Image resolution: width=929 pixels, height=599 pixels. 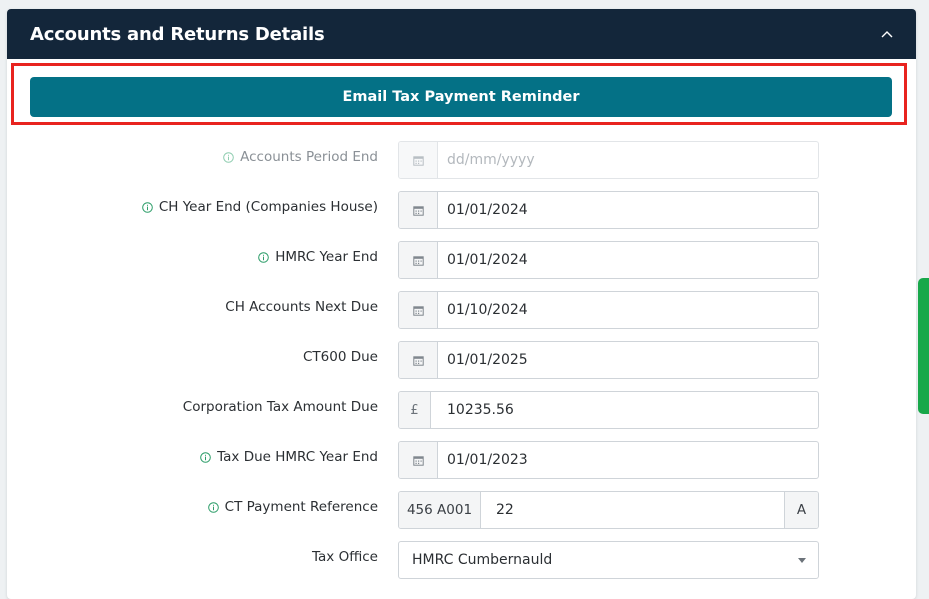 I want to click on row-ct-payment-reference: CT Payment Reference 456 A001 22 A, so click(x=461, y=510).